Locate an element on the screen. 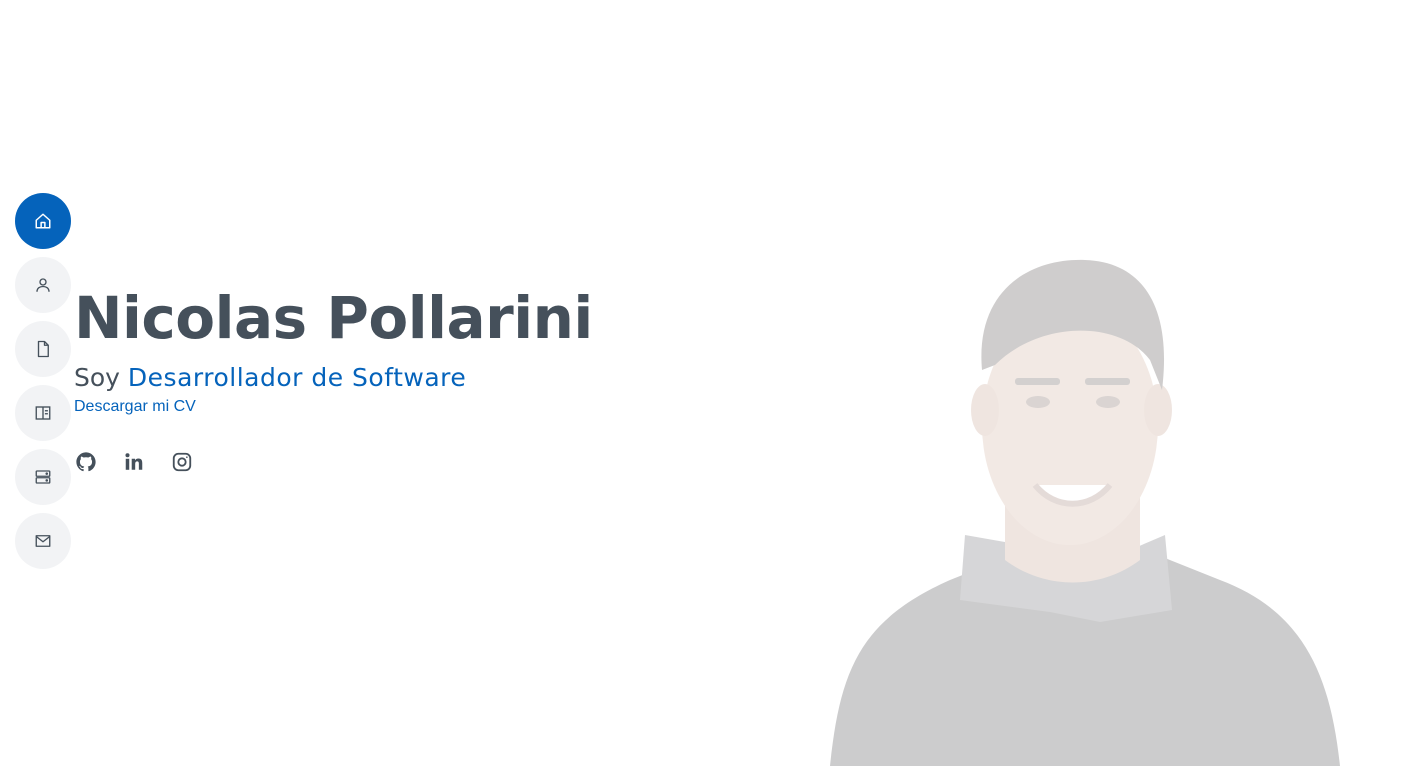 This screenshot has width=1419, height=766. linkedin-link is located at coordinates (134, 462).